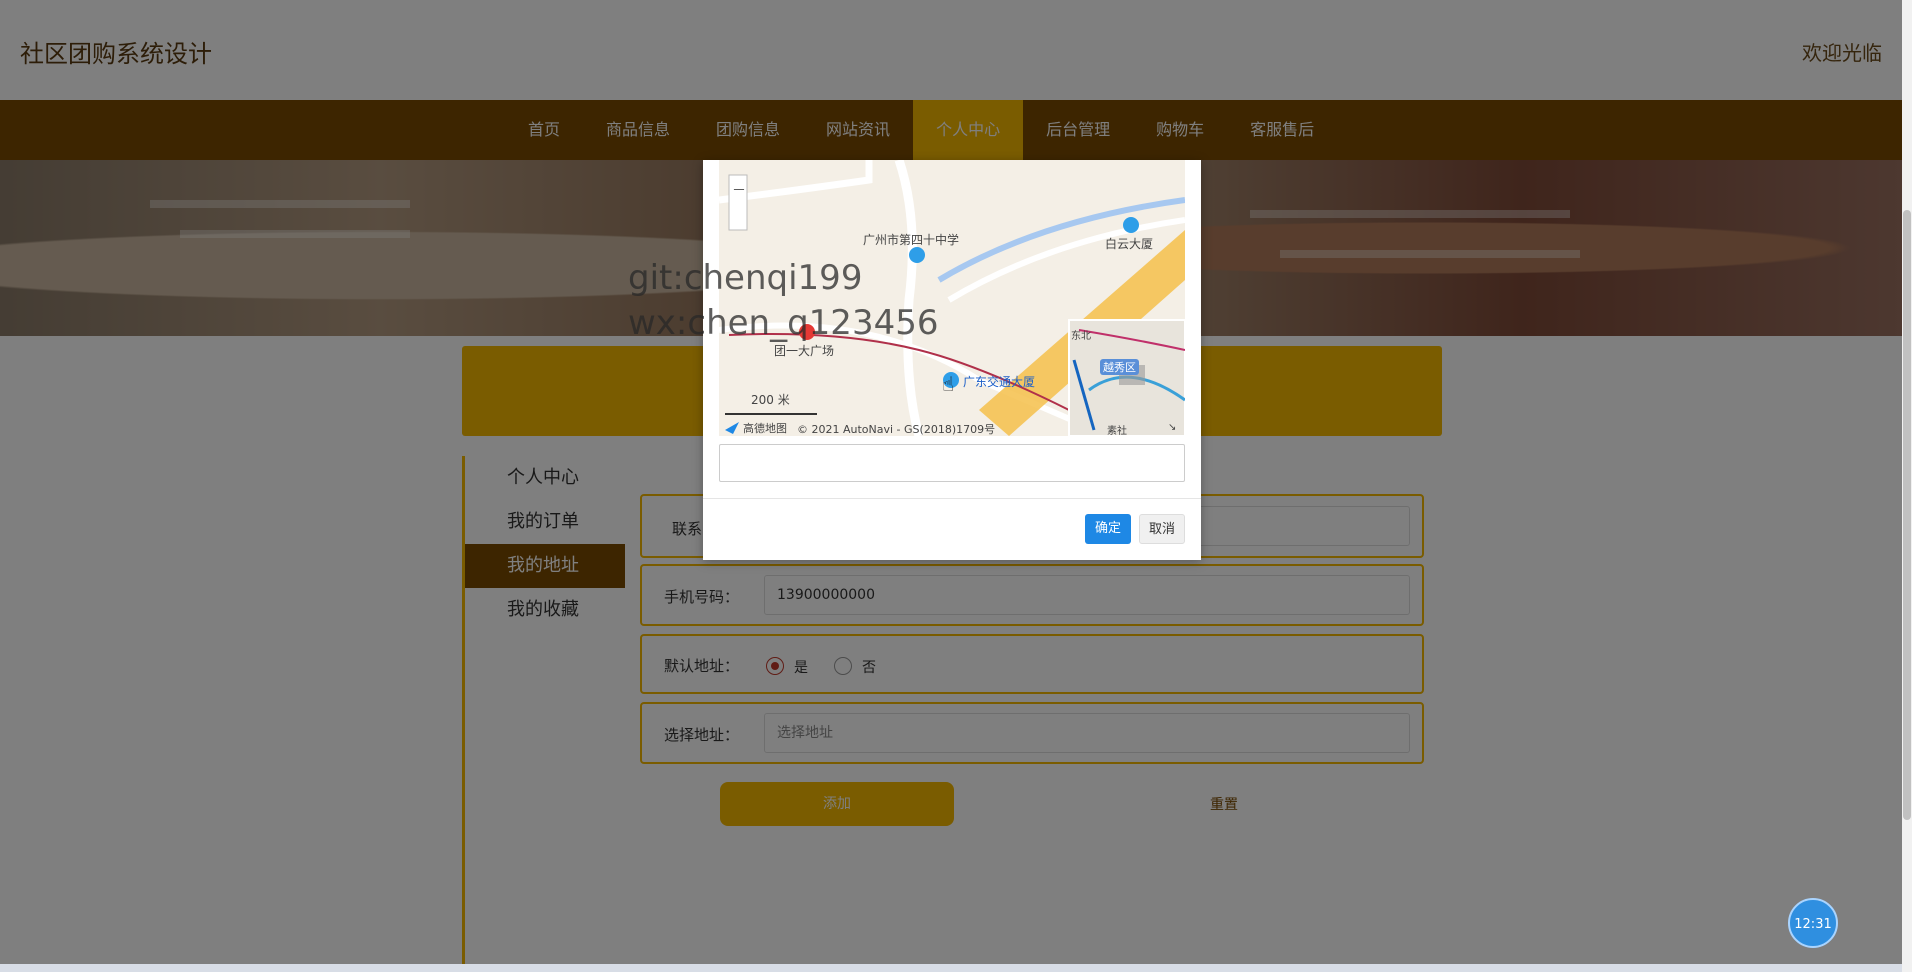 The height and width of the screenshot is (972, 1912). Describe the element at coordinates (952, 463) in the screenshot. I see `map-search-input` at that location.